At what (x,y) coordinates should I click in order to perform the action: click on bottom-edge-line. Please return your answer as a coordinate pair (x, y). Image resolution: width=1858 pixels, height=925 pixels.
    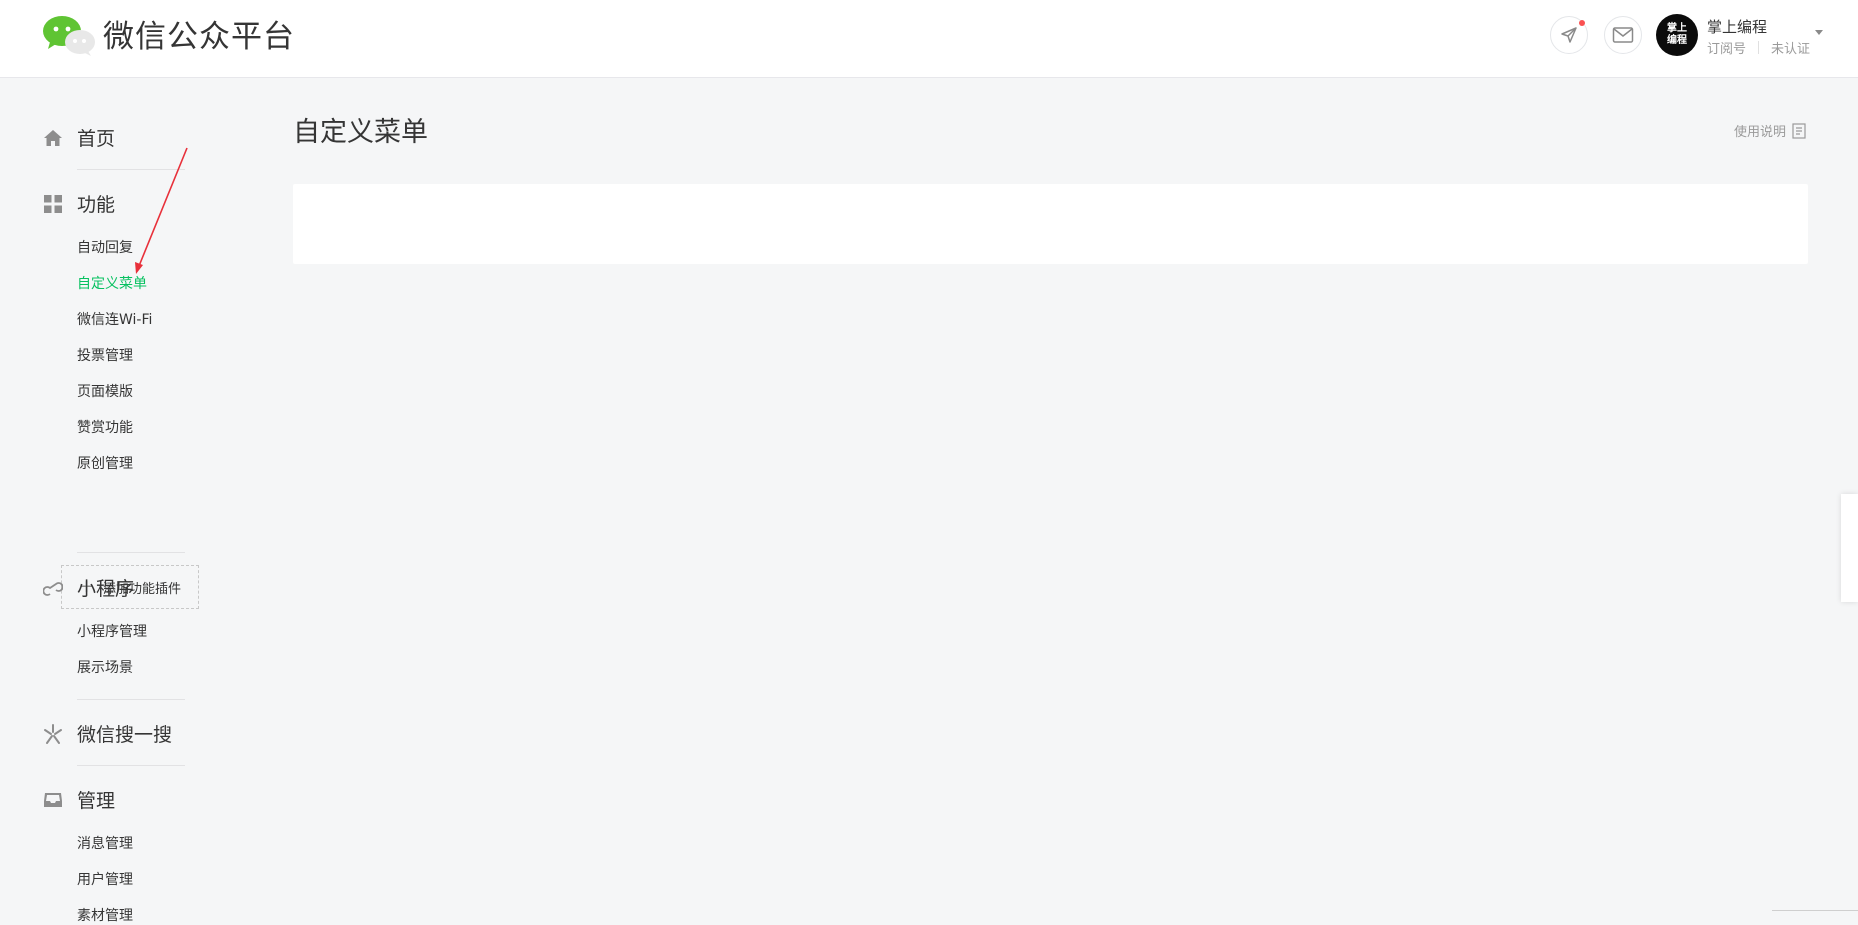
    Looking at the image, I should click on (1815, 910).